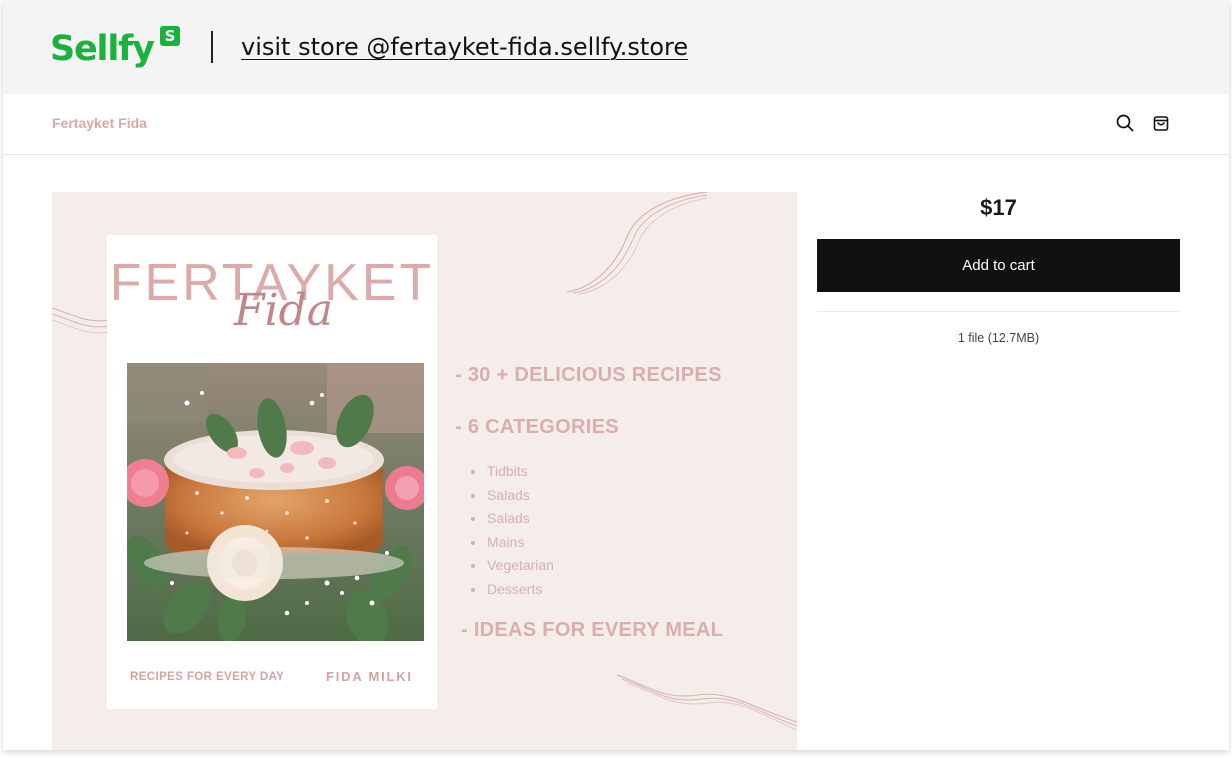 The image size is (1232, 758). Describe the element at coordinates (998, 311) in the screenshot. I see `purchase-divider` at that location.